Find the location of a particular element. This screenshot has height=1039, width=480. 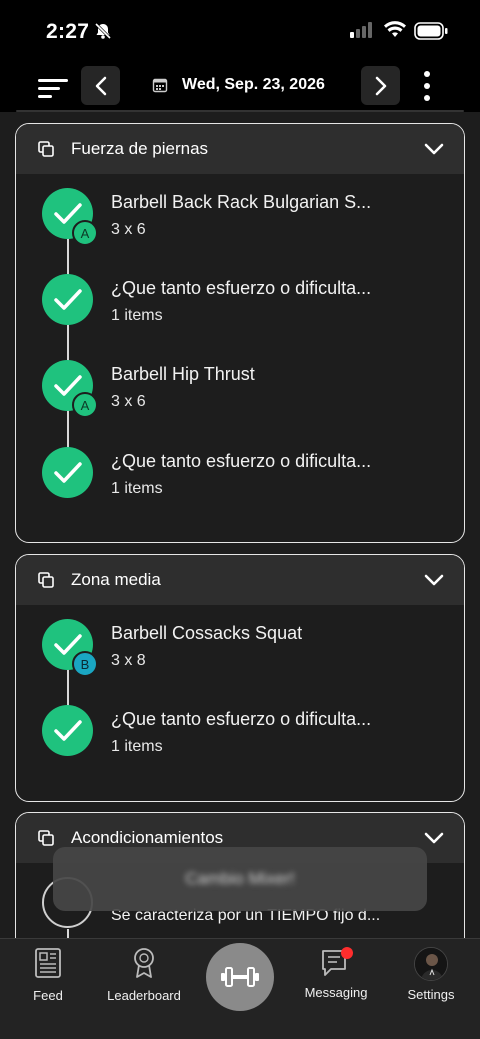

battery-icon is located at coordinates (431, 33).